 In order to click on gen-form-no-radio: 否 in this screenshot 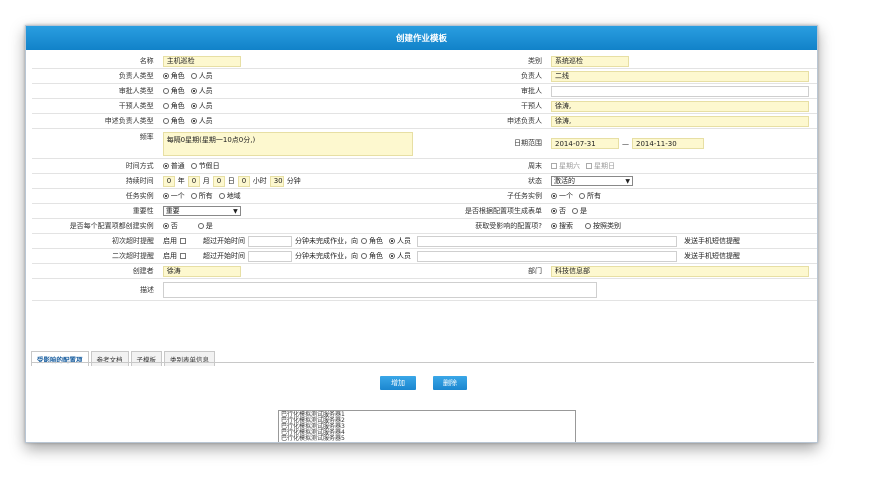, I will do `click(558, 211)`.